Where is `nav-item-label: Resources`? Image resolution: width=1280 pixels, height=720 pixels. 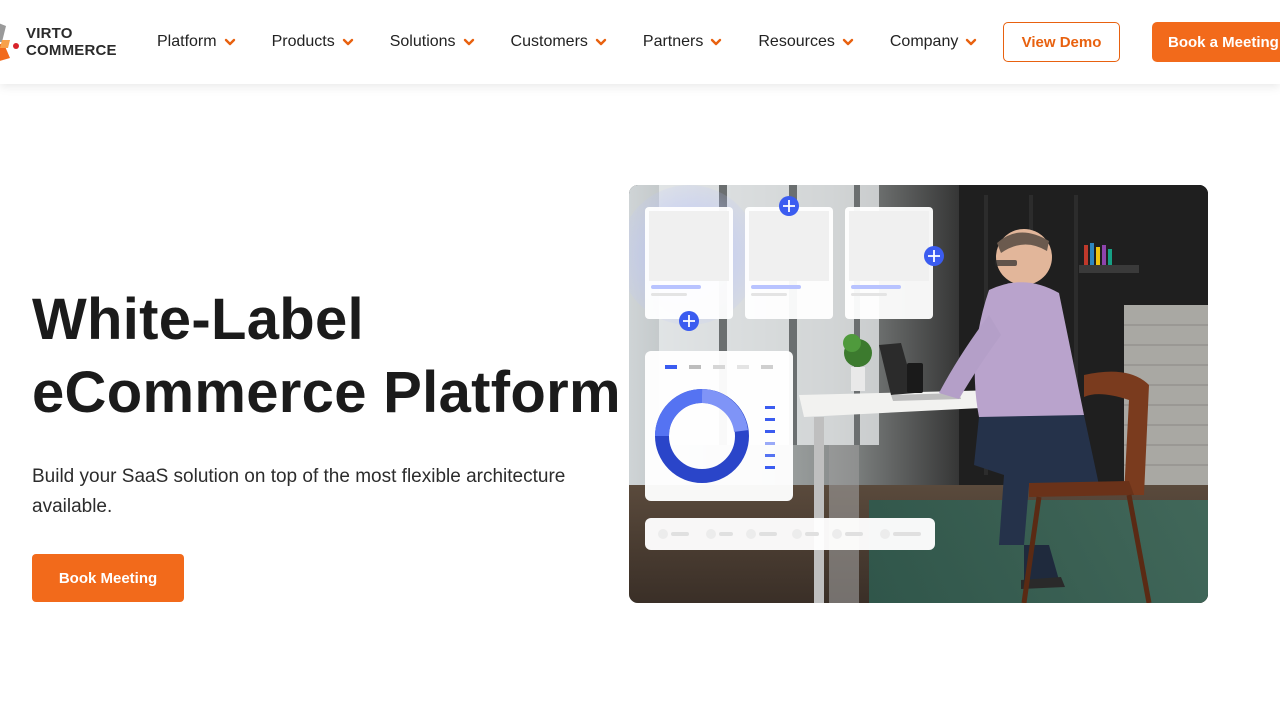 nav-item-label: Resources is located at coordinates (796, 41).